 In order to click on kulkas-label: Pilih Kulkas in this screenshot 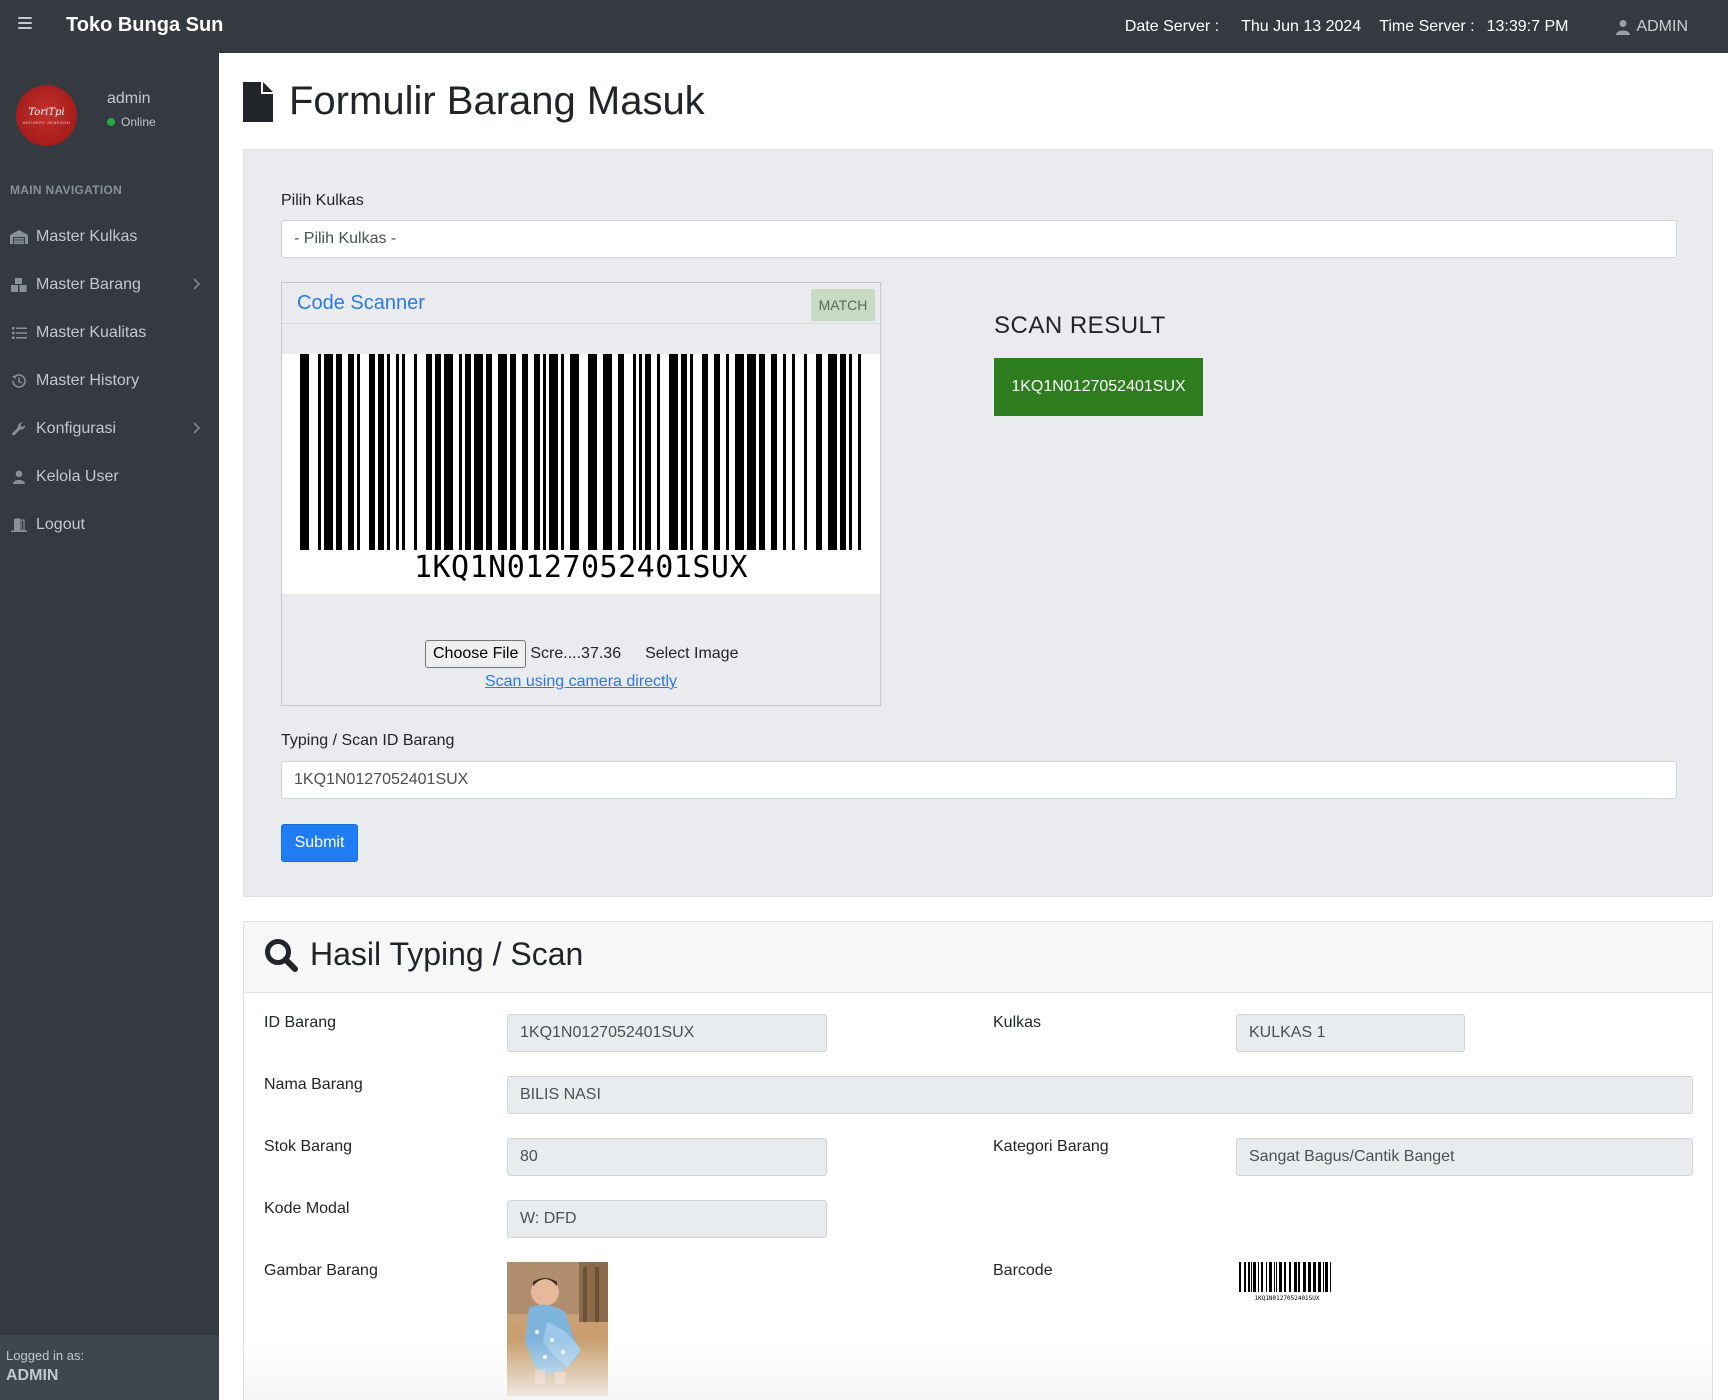, I will do `click(322, 200)`.